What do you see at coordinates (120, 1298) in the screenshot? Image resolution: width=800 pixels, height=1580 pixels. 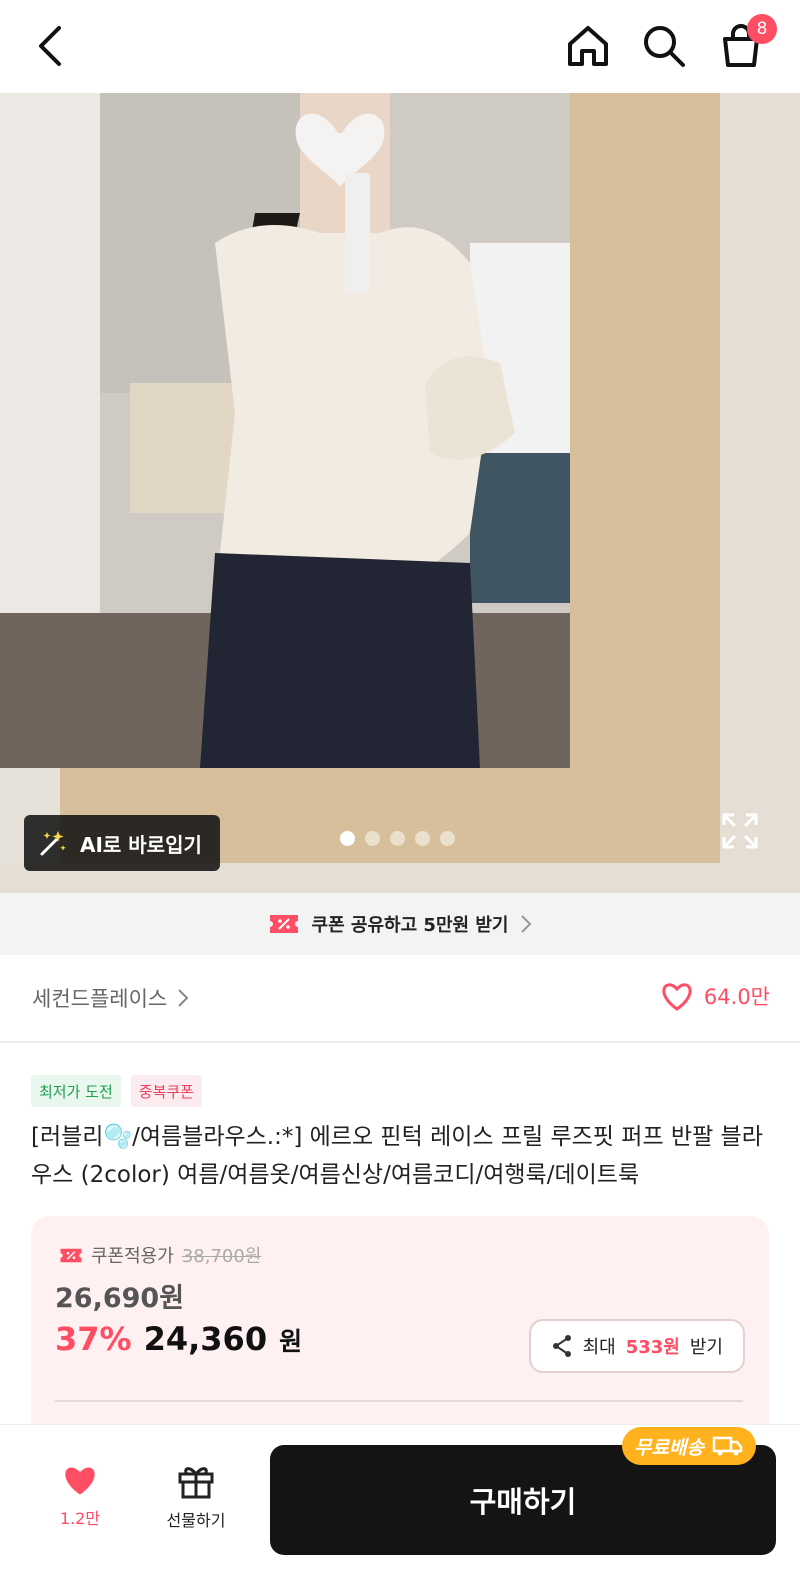 I see `sale-price: 26,690원` at bounding box center [120, 1298].